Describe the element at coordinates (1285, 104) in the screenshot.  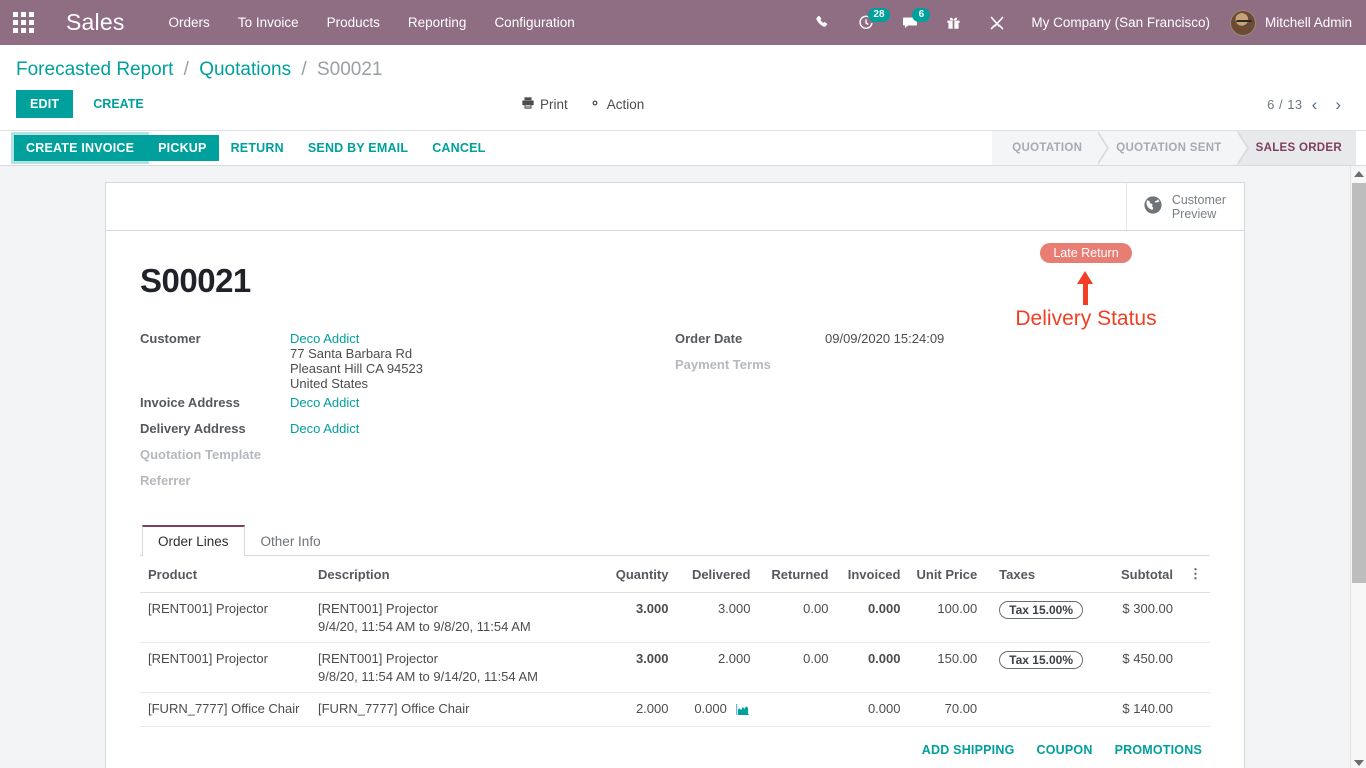
I see `pager-value: 6 / 13` at that location.